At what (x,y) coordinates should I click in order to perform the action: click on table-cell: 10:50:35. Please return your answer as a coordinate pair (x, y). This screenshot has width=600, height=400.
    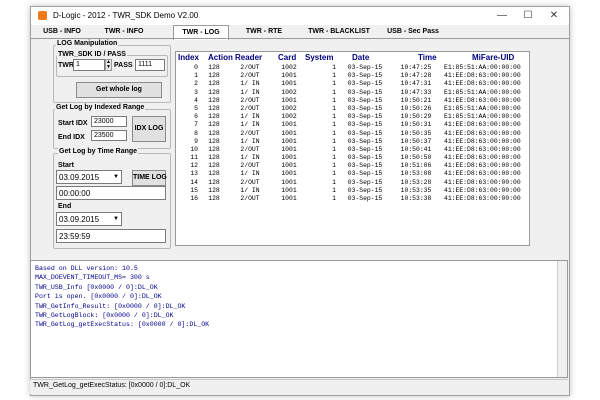
    Looking at the image, I should click on (416, 133).